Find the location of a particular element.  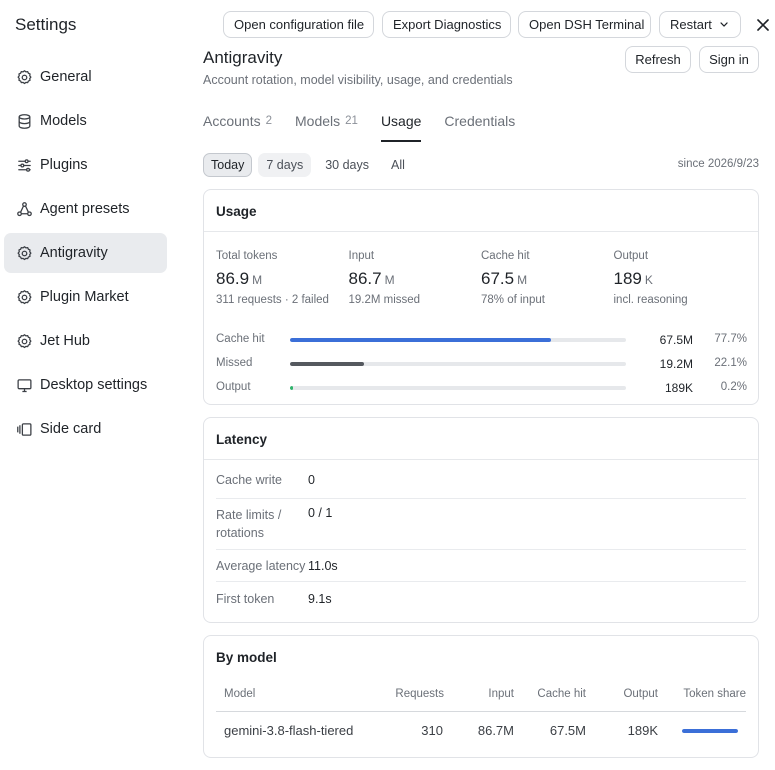

tab-label: Accounts is located at coordinates (232, 121).